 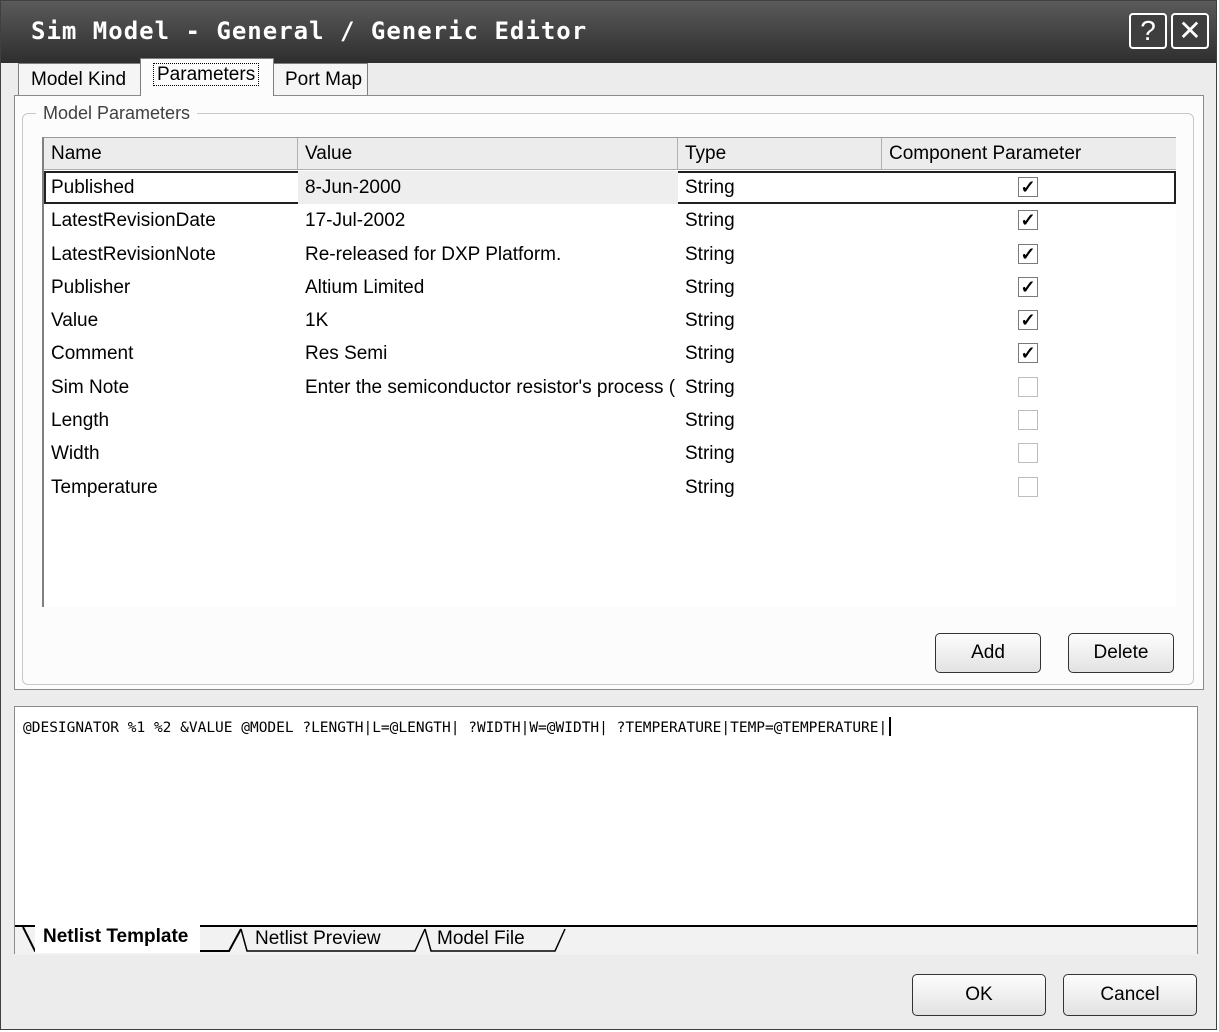 What do you see at coordinates (171, 254) in the screenshot?
I see `param-name-cell: LatestRevisionNote` at bounding box center [171, 254].